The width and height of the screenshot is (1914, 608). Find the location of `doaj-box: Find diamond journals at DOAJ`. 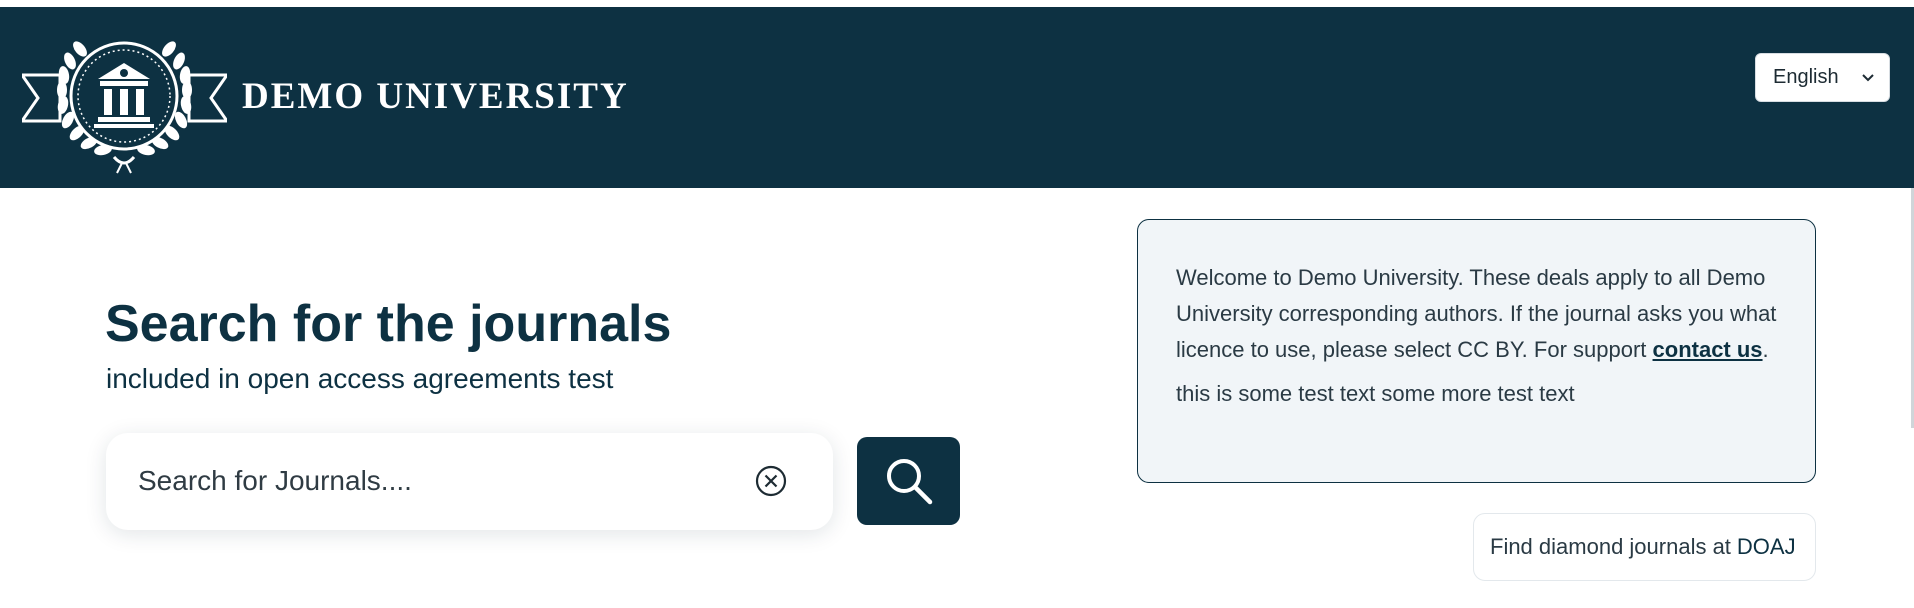

doaj-box: Find diamond journals at DOAJ is located at coordinates (1644, 547).